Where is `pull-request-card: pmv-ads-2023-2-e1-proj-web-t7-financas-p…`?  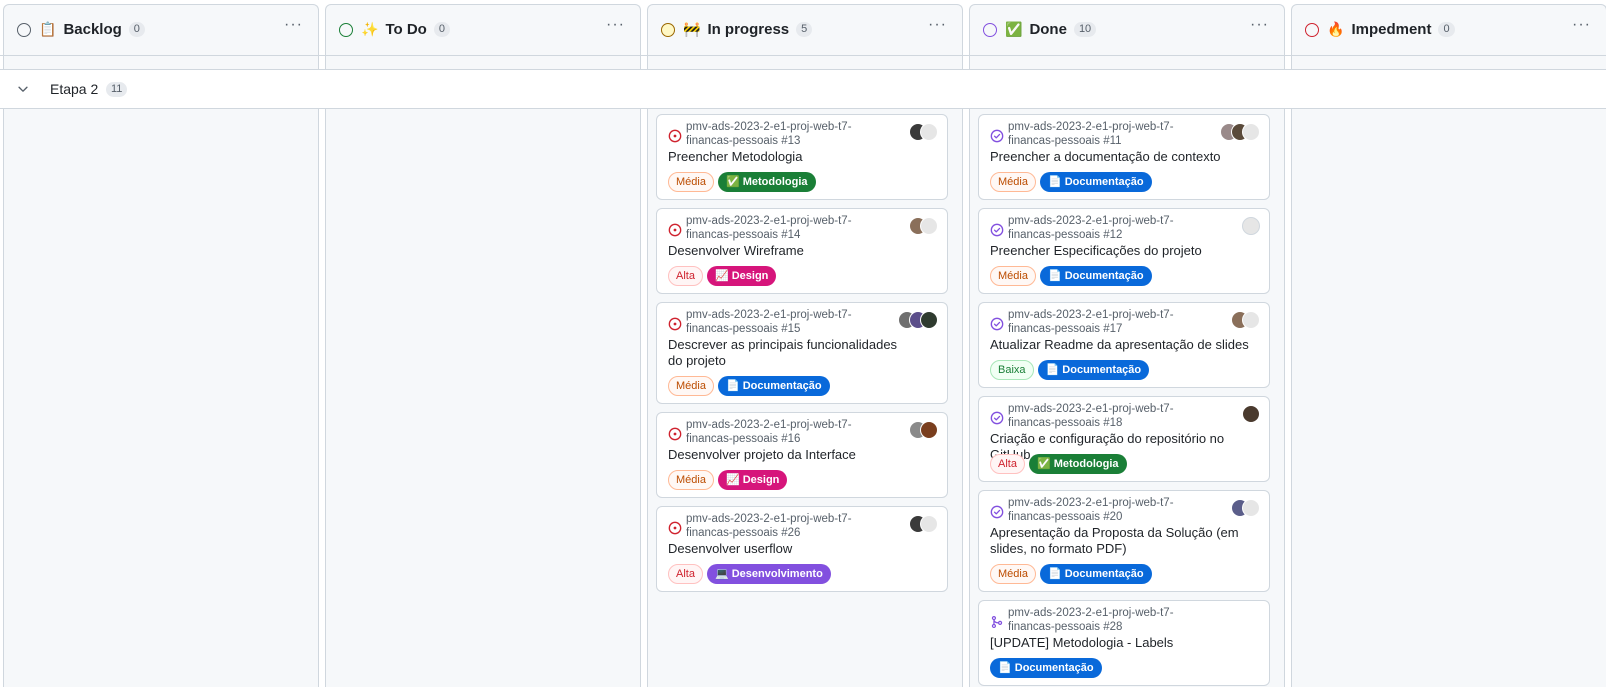 pull-request-card: pmv-ads-2023-2-e1-proj-web-t7-financas-p… is located at coordinates (1124, 643).